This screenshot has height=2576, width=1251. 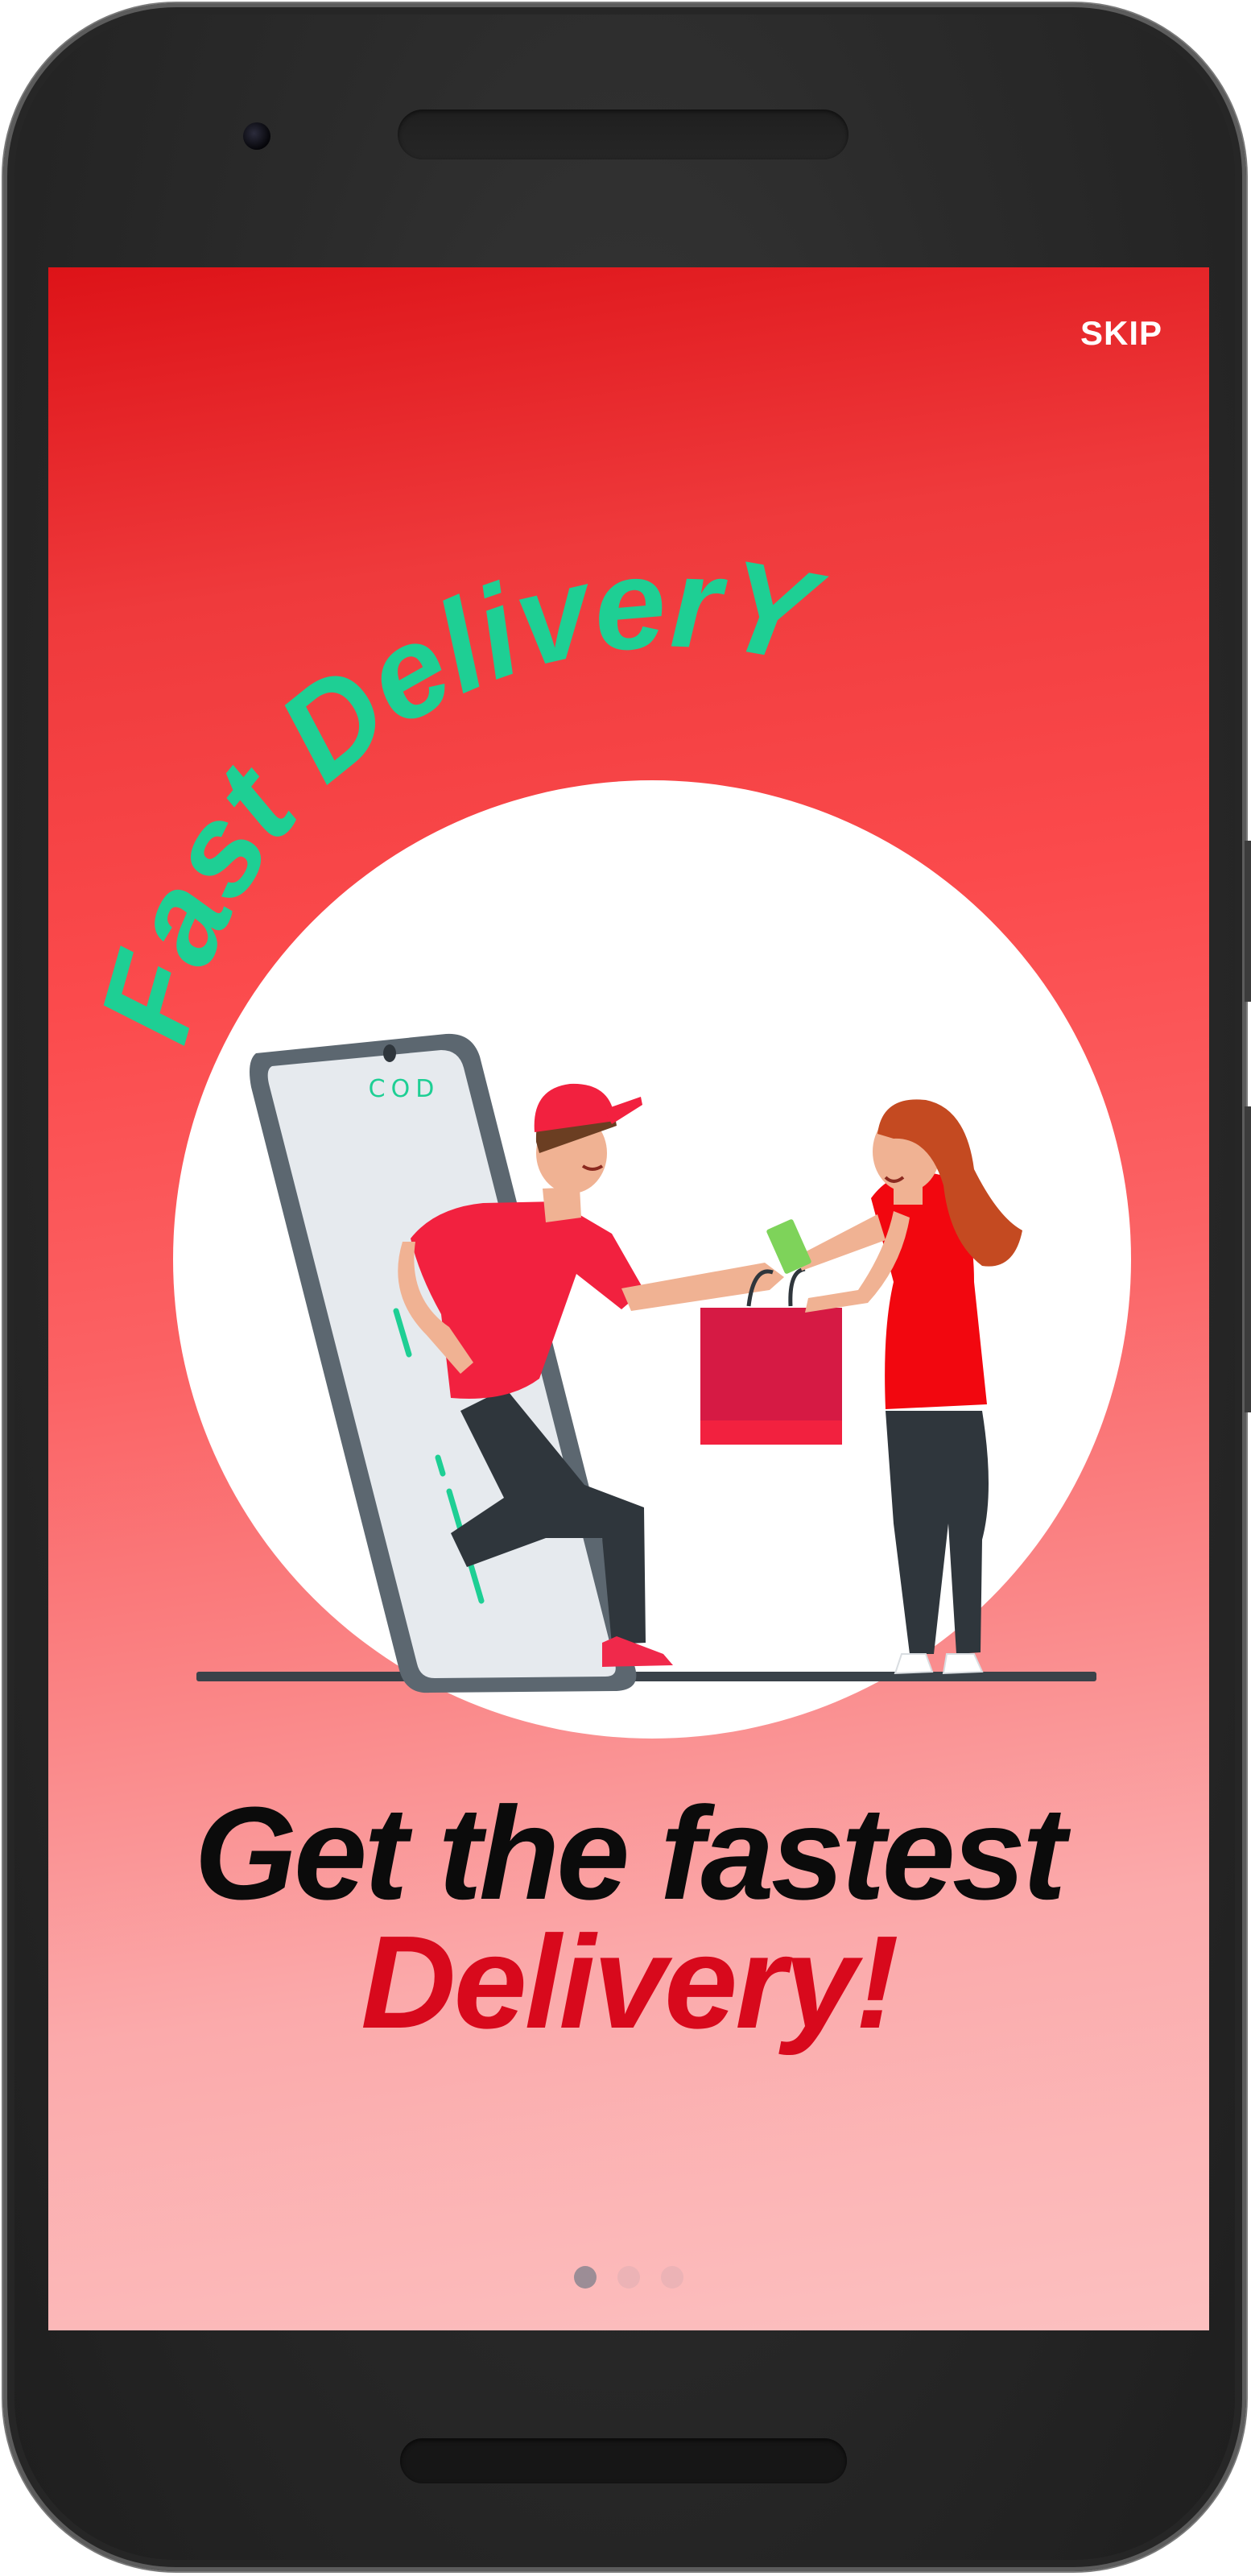 What do you see at coordinates (1248, 1259) in the screenshot?
I see `volume-button` at bounding box center [1248, 1259].